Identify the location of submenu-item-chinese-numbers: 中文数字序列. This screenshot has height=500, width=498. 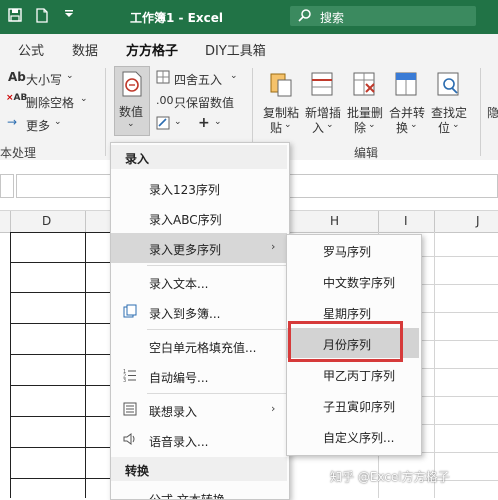
(353, 281).